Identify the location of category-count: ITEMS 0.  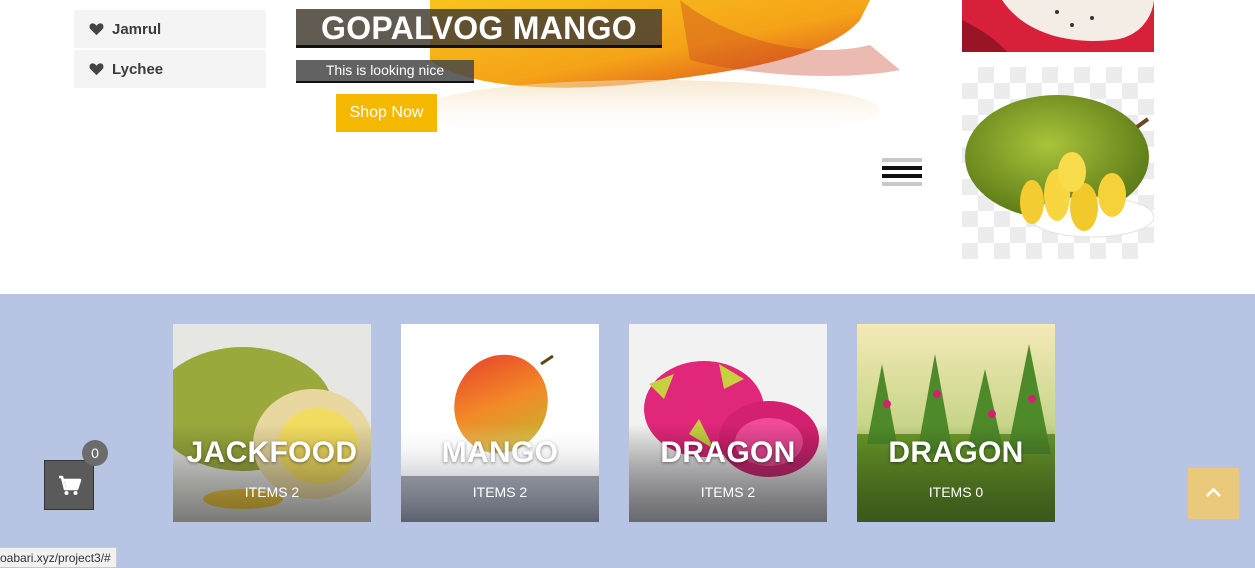
(956, 492).